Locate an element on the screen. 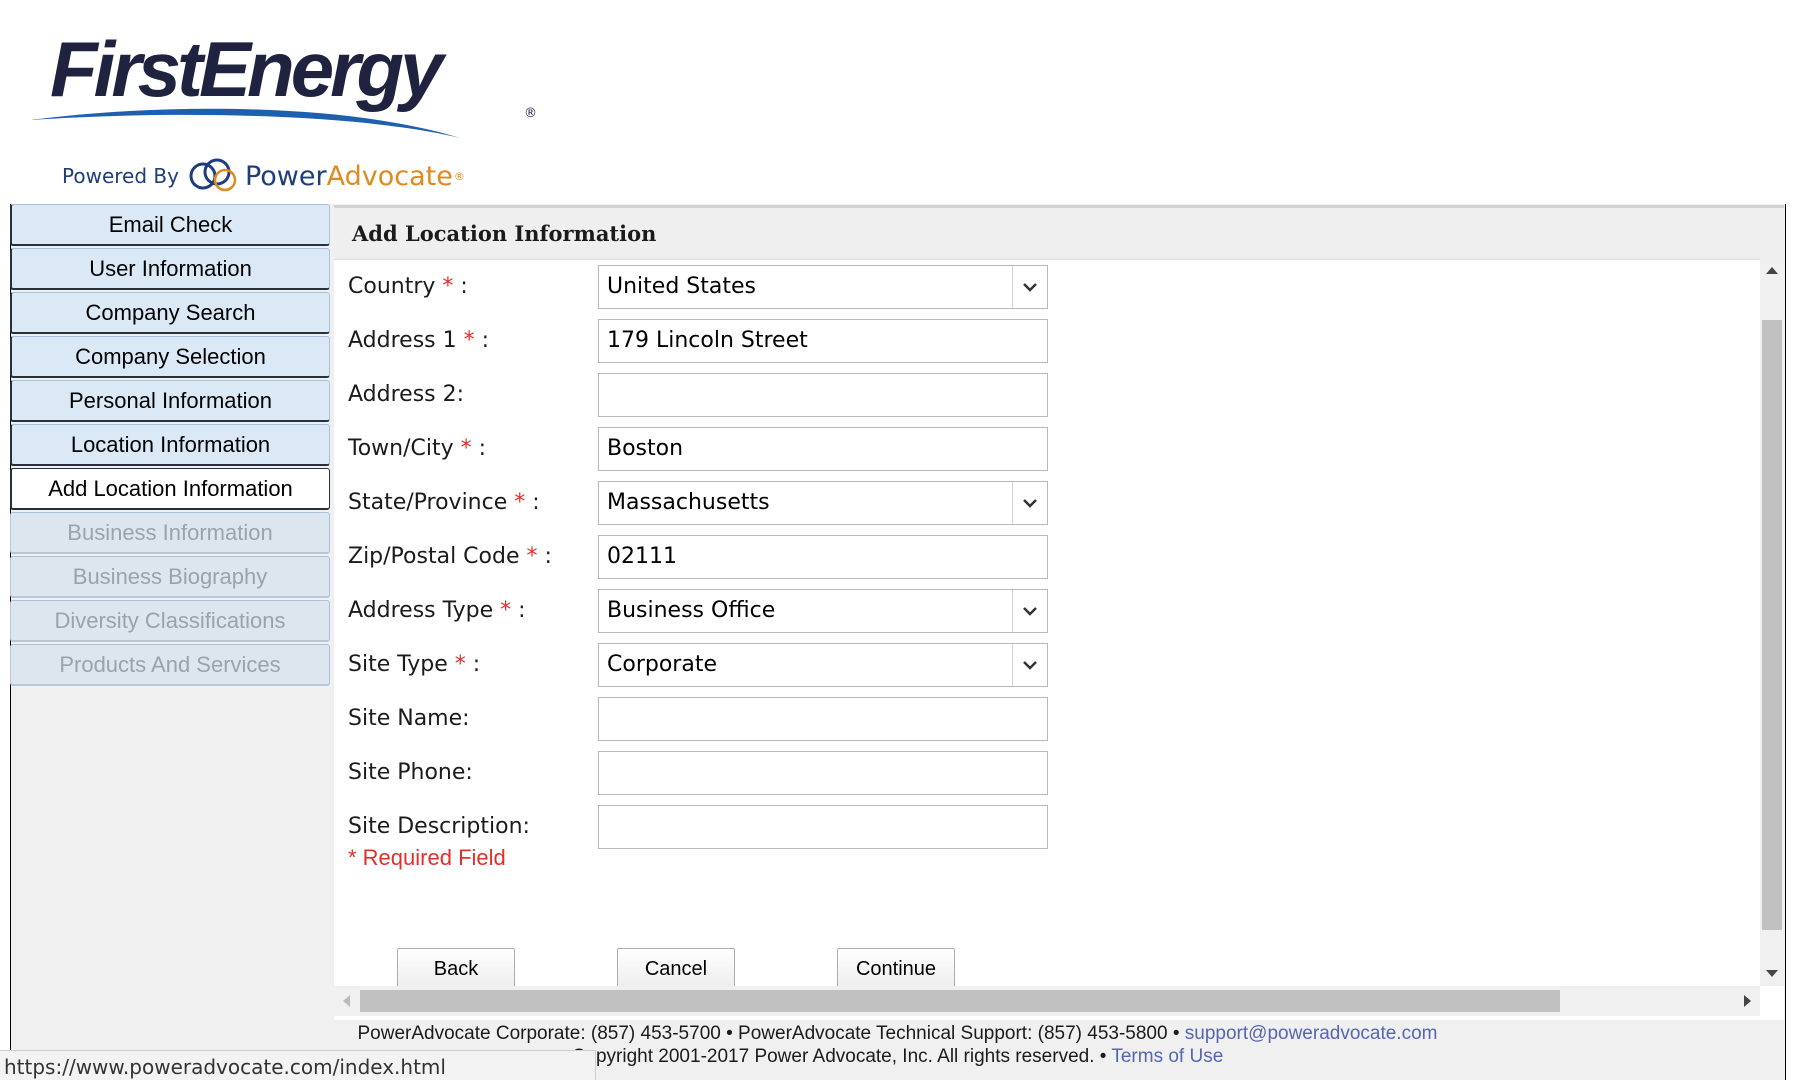 The height and width of the screenshot is (1083, 1795). state-province-label: State/Province * : is located at coordinates (444, 502).